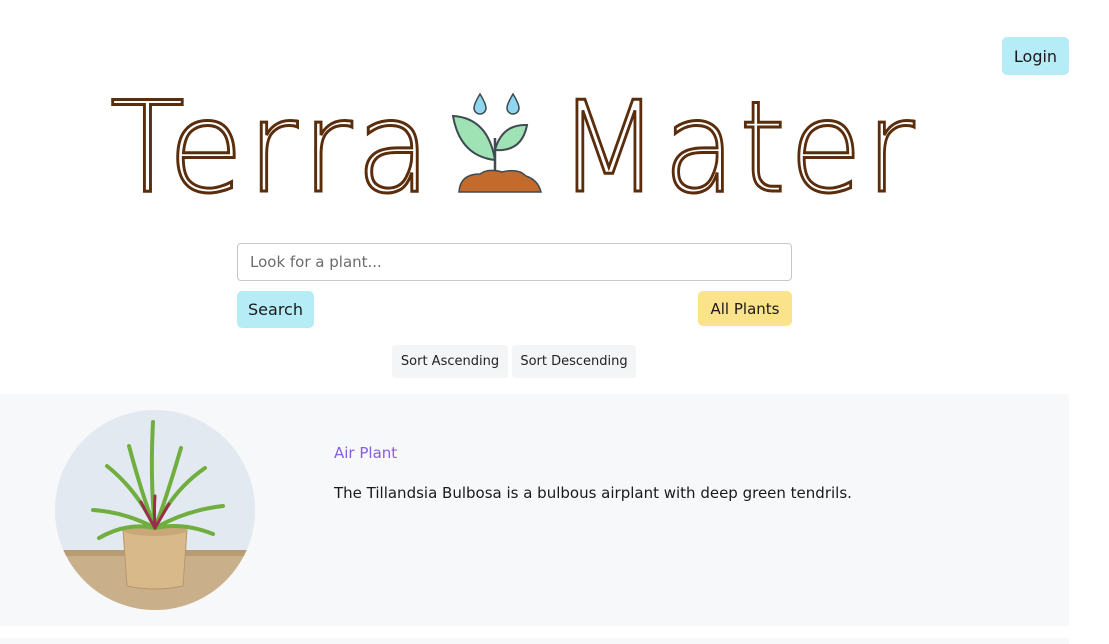 The width and height of the screenshot is (1109, 644). Describe the element at coordinates (496, 142) in the screenshot. I see `sprout-icon` at that location.